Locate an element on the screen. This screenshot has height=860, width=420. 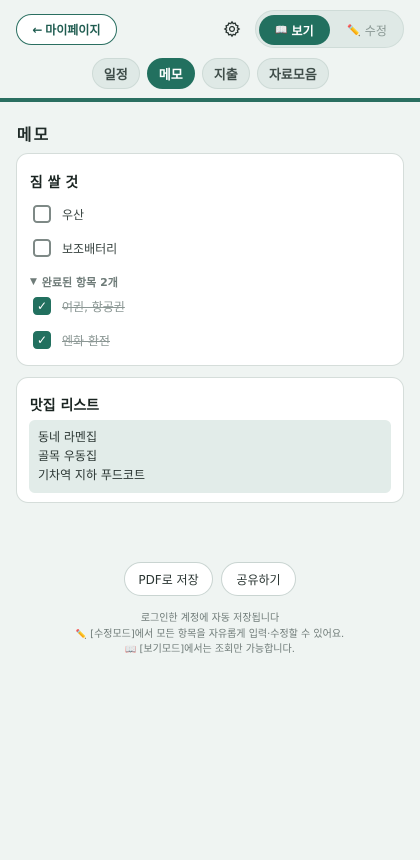
edit-mode-label: 수정 is located at coordinates (375, 30).